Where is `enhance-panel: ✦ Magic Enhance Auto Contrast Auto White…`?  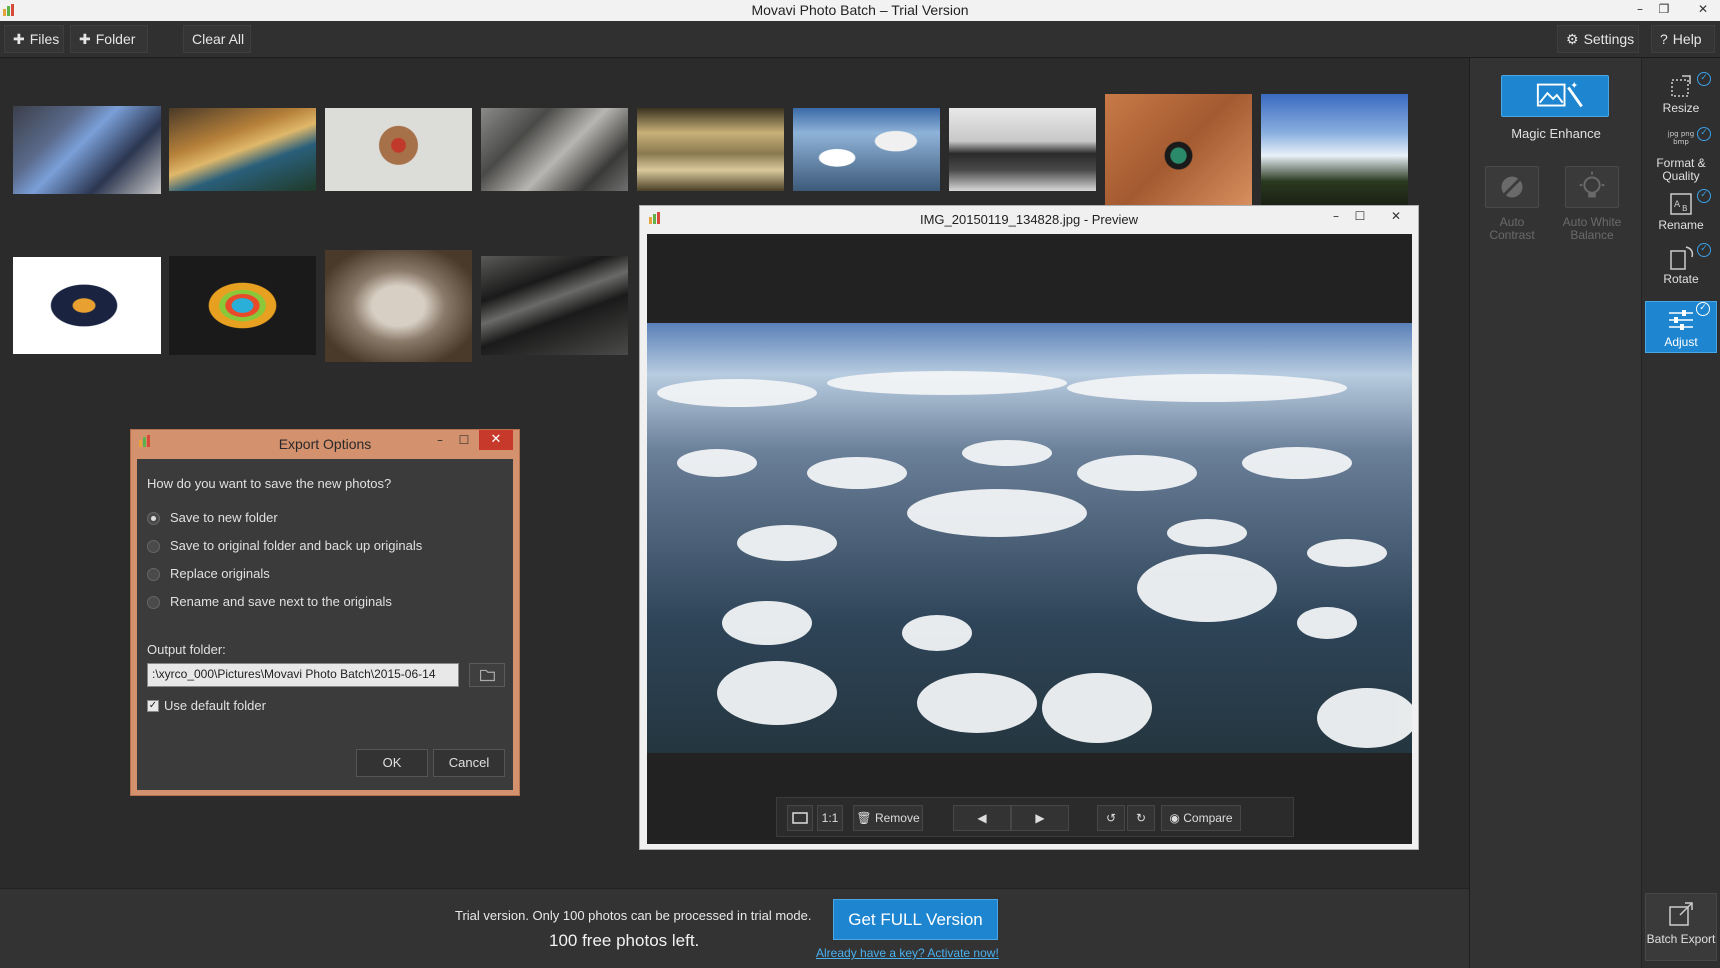
enhance-panel: ✦ Magic Enhance Auto Contrast Auto White… is located at coordinates (1555, 513).